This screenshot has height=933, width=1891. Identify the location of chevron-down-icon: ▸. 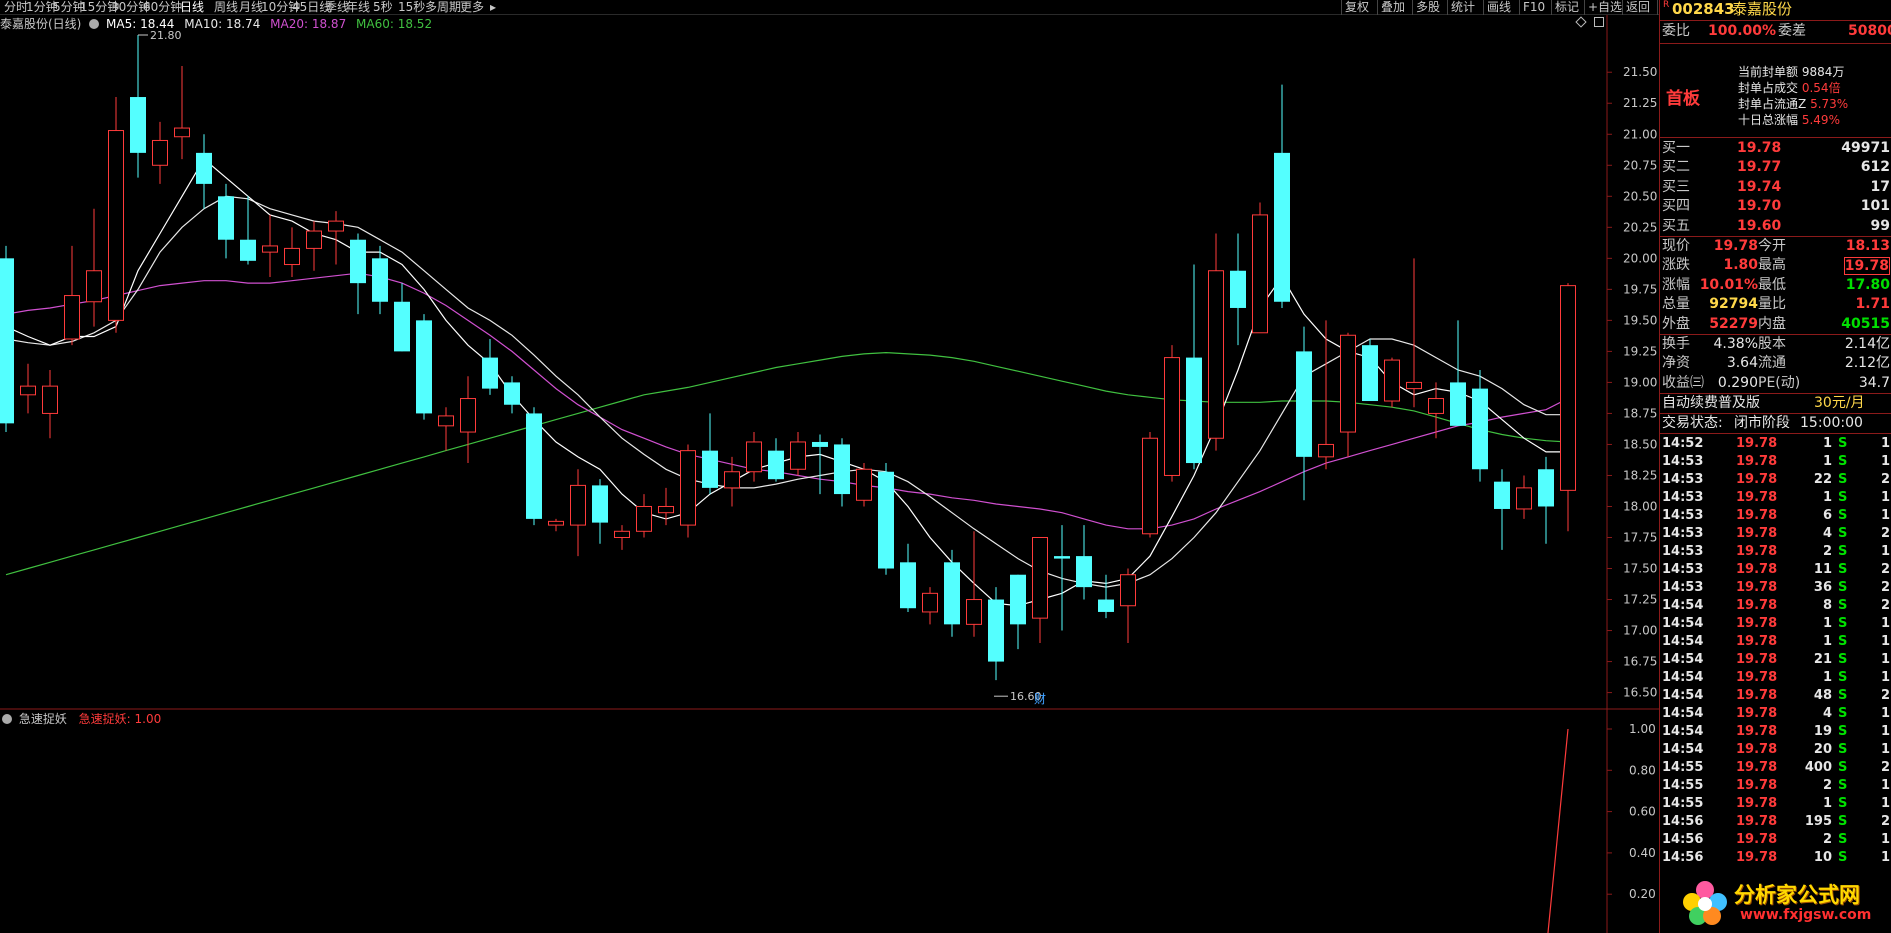
(493, 7).